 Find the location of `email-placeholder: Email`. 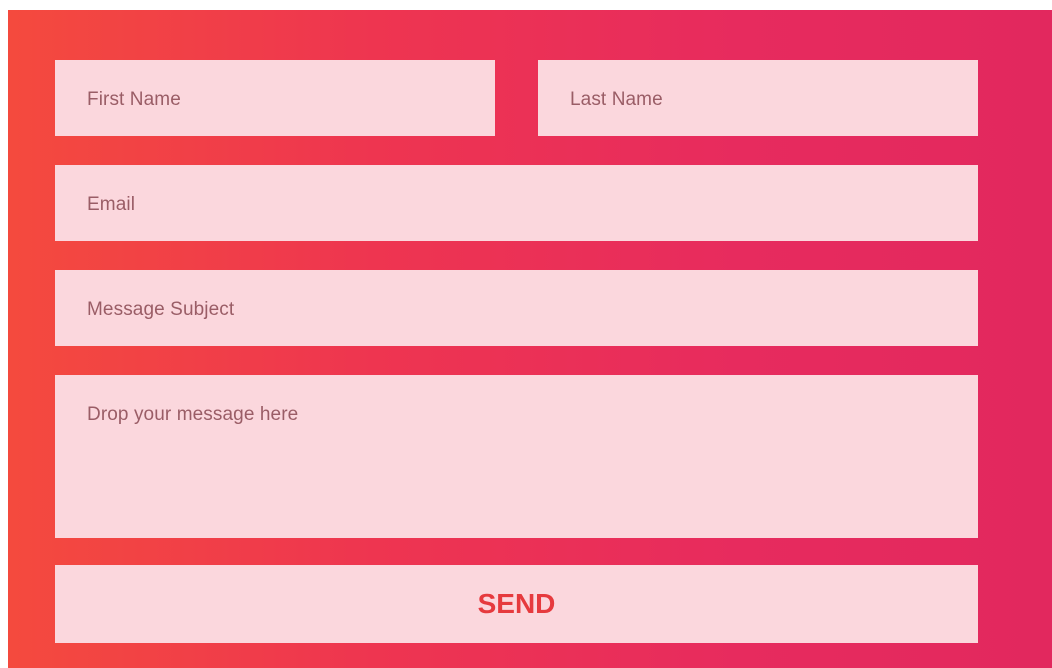

email-placeholder: Email is located at coordinates (111, 204).